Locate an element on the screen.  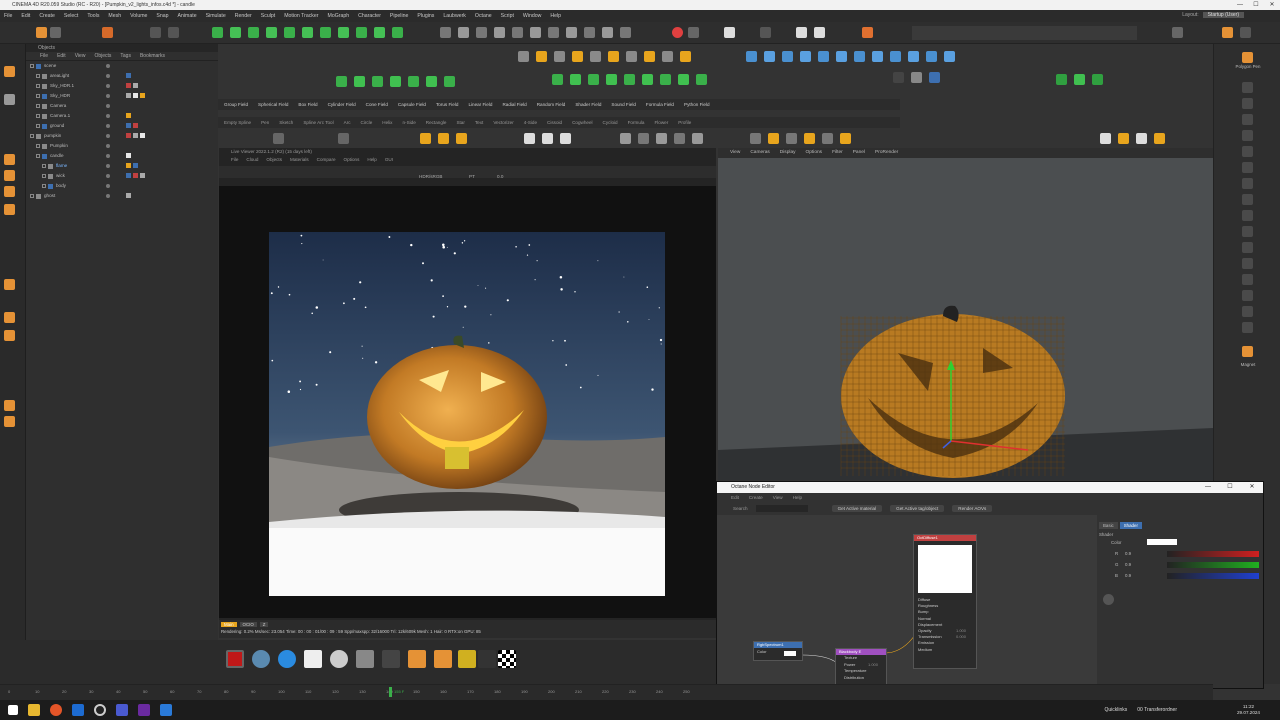
layout-icon is located at coordinates (1227, 32).